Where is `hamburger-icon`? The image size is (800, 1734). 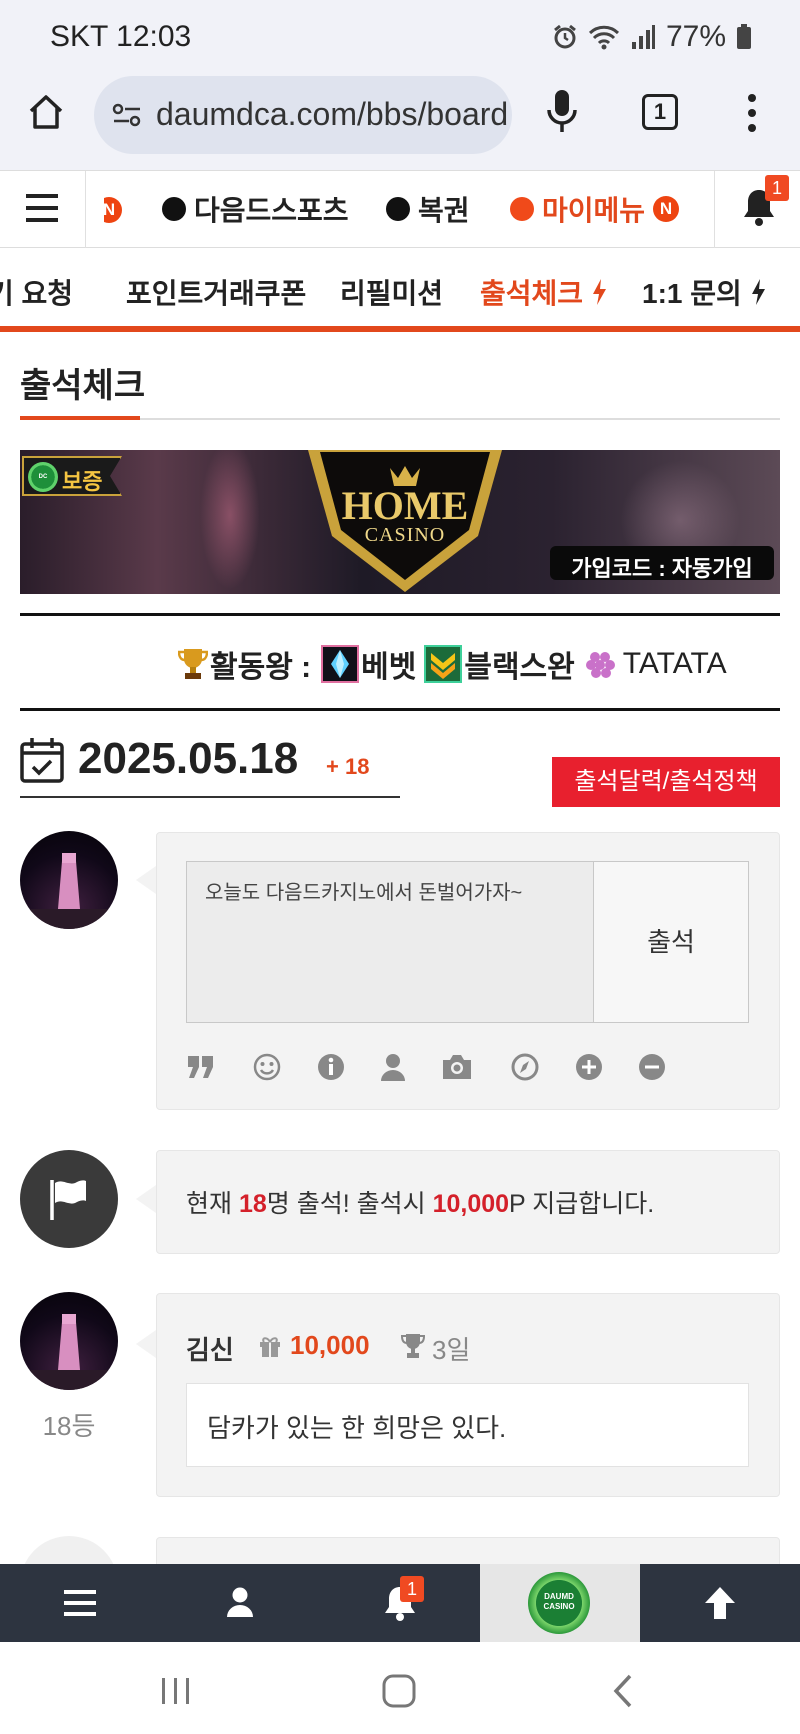 hamburger-icon is located at coordinates (42, 208).